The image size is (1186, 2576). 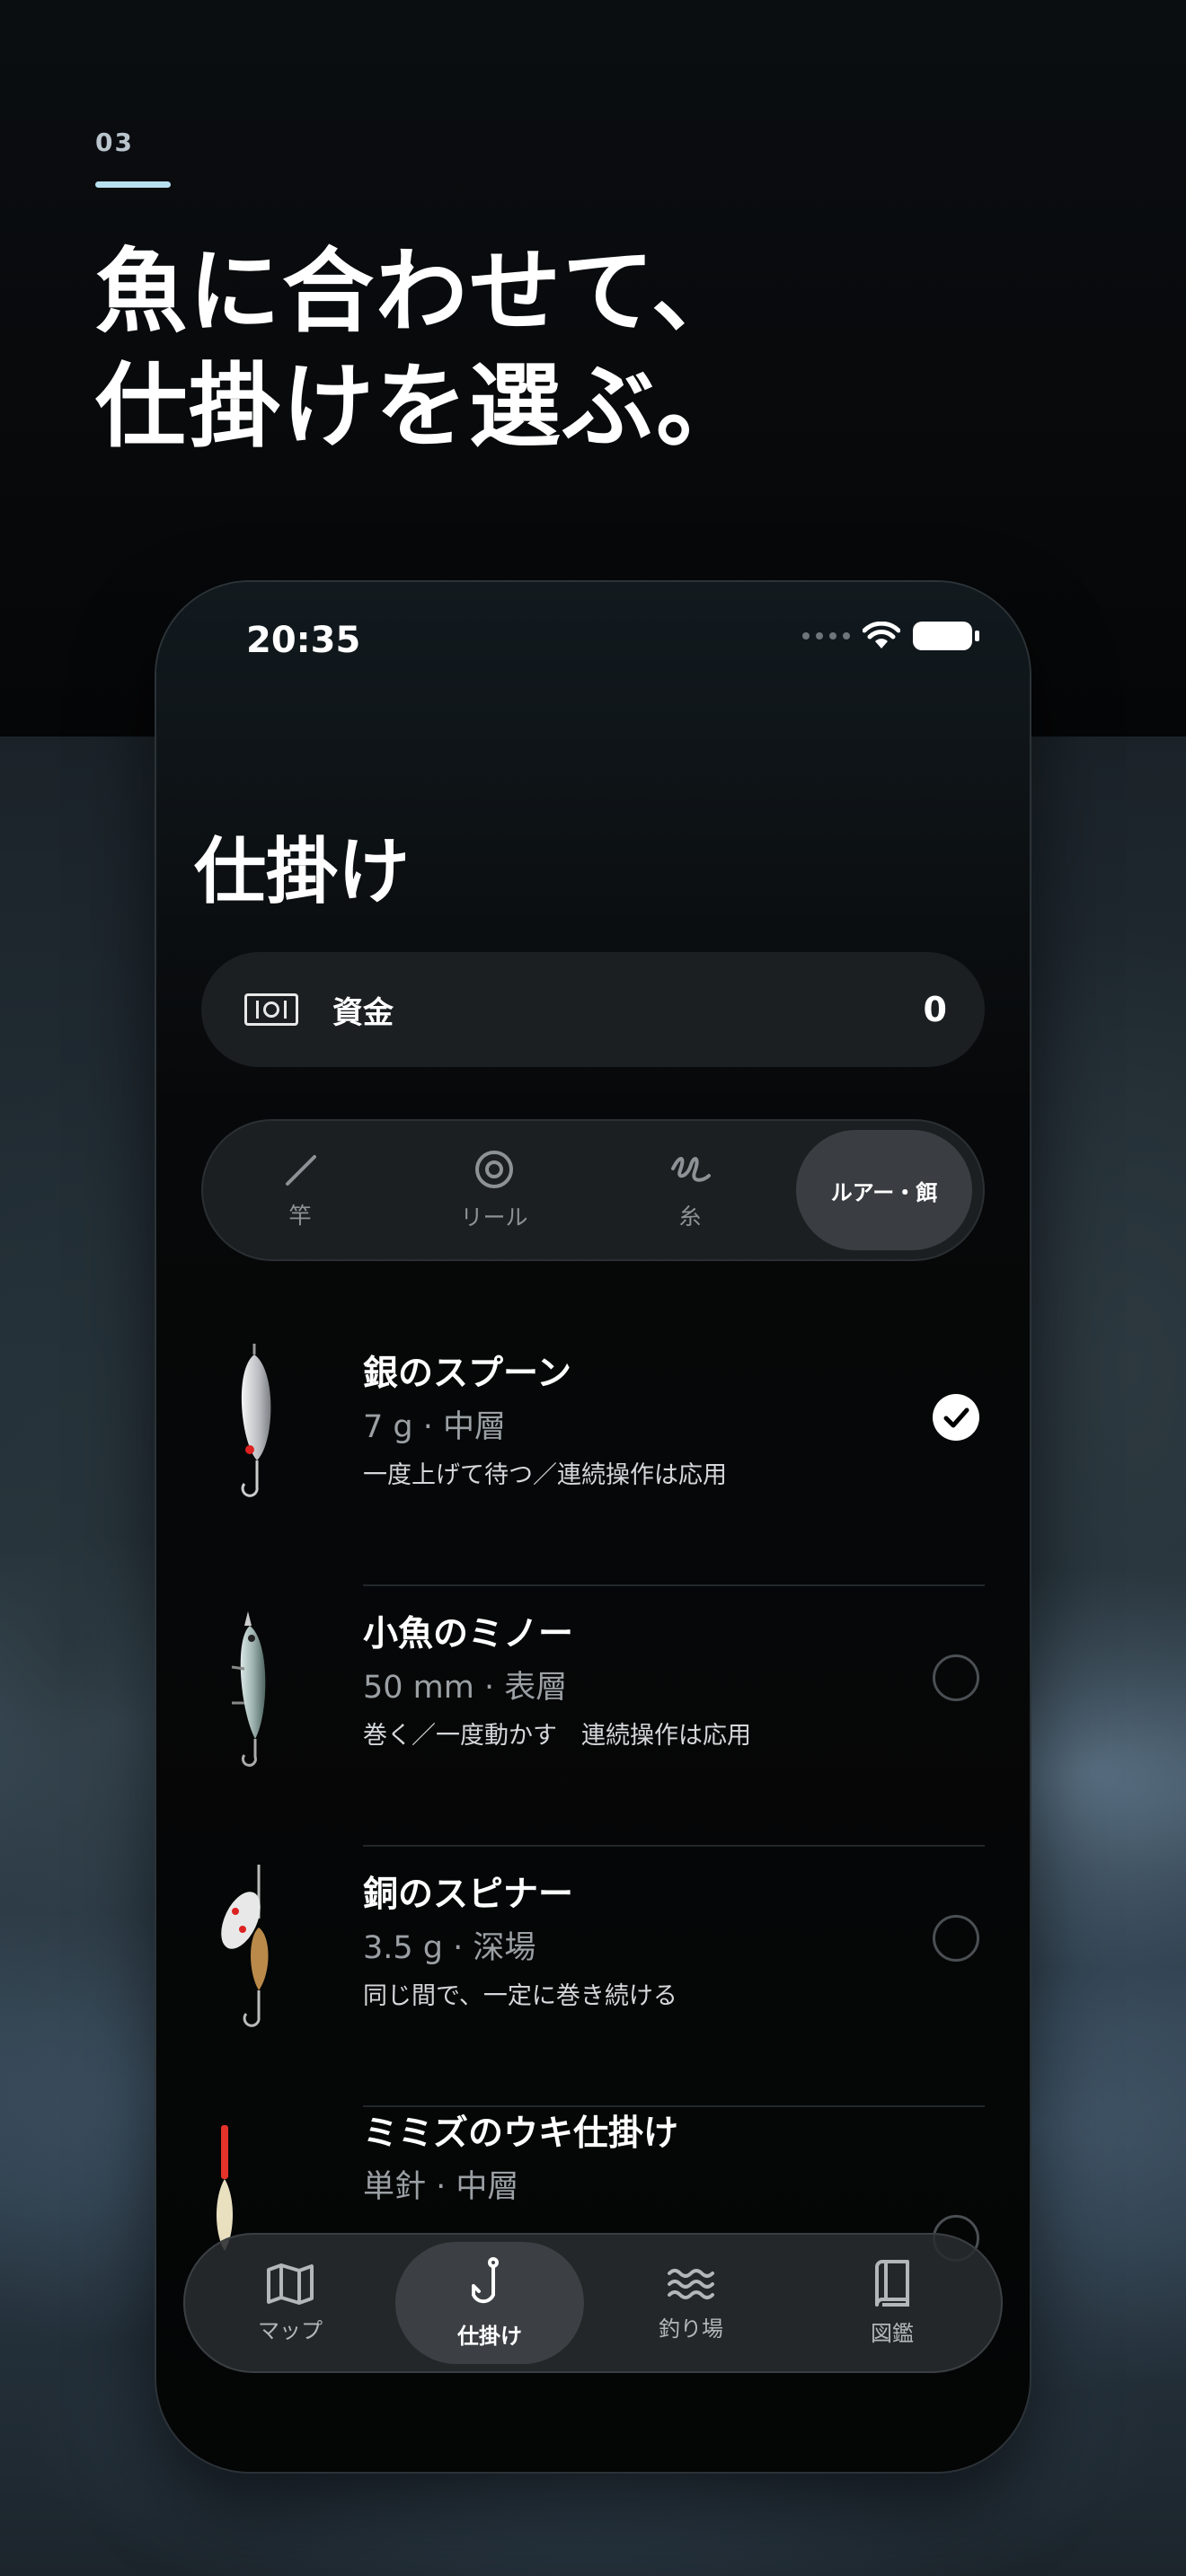 What do you see at coordinates (271, 1009) in the screenshot?
I see `money-icon` at bounding box center [271, 1009].